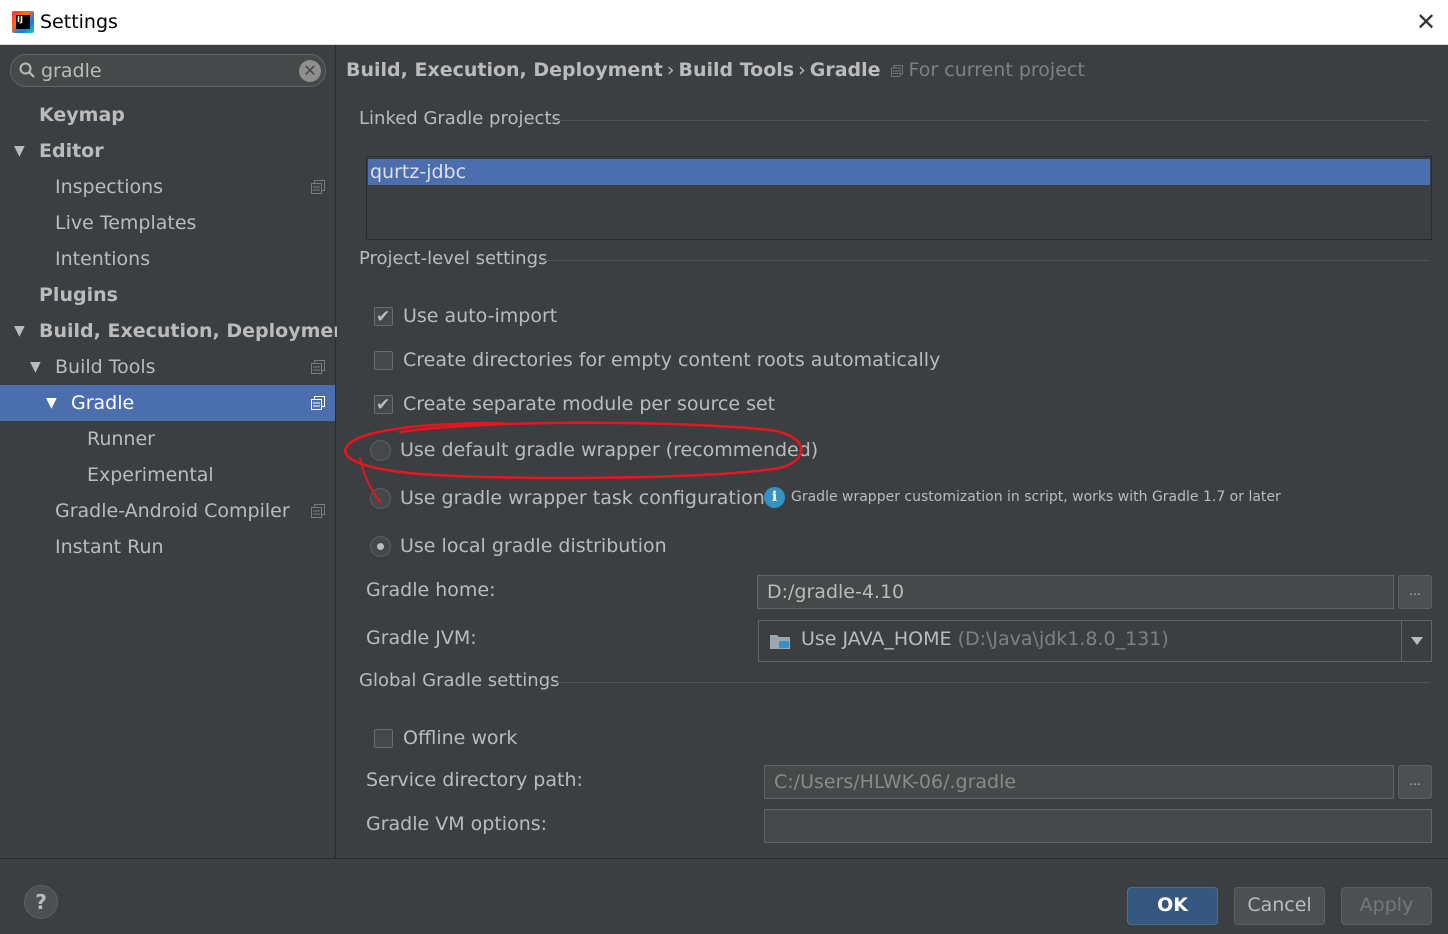  Describe the element at coordinates (460, 118) in the screenshot. I see `linked-projects-title: Linked Gradle projects` at that location.